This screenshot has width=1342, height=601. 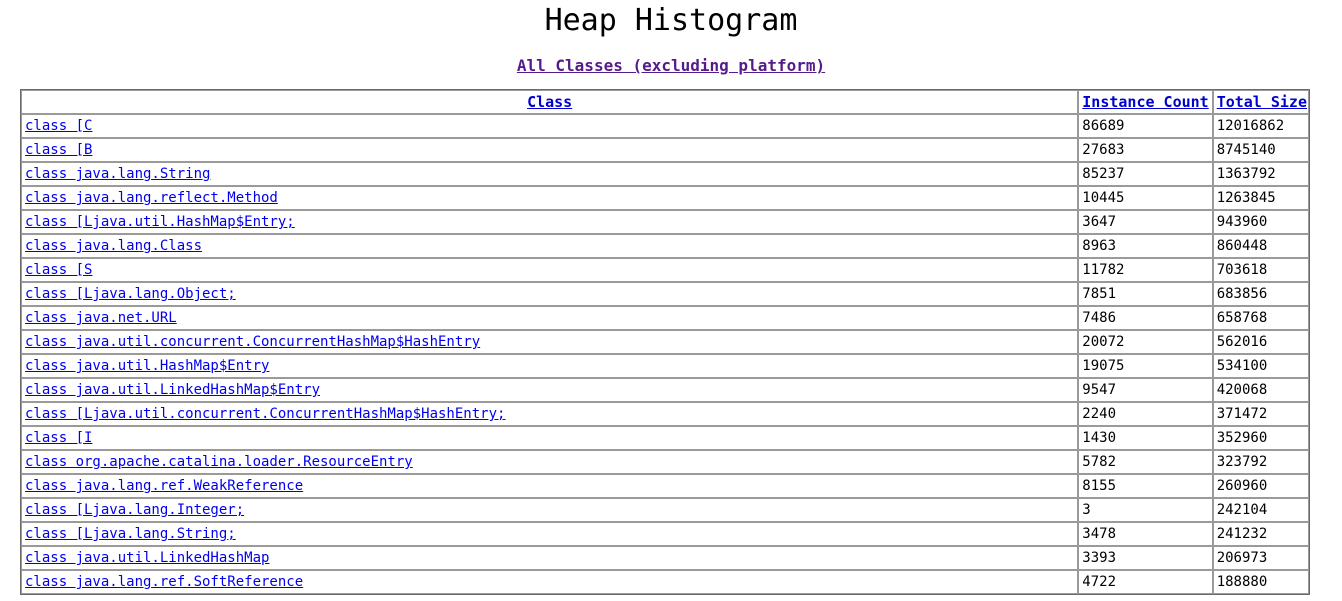 I want to click on cell-class: class [Ljava.lang.String;, so click(x=550, y=534).